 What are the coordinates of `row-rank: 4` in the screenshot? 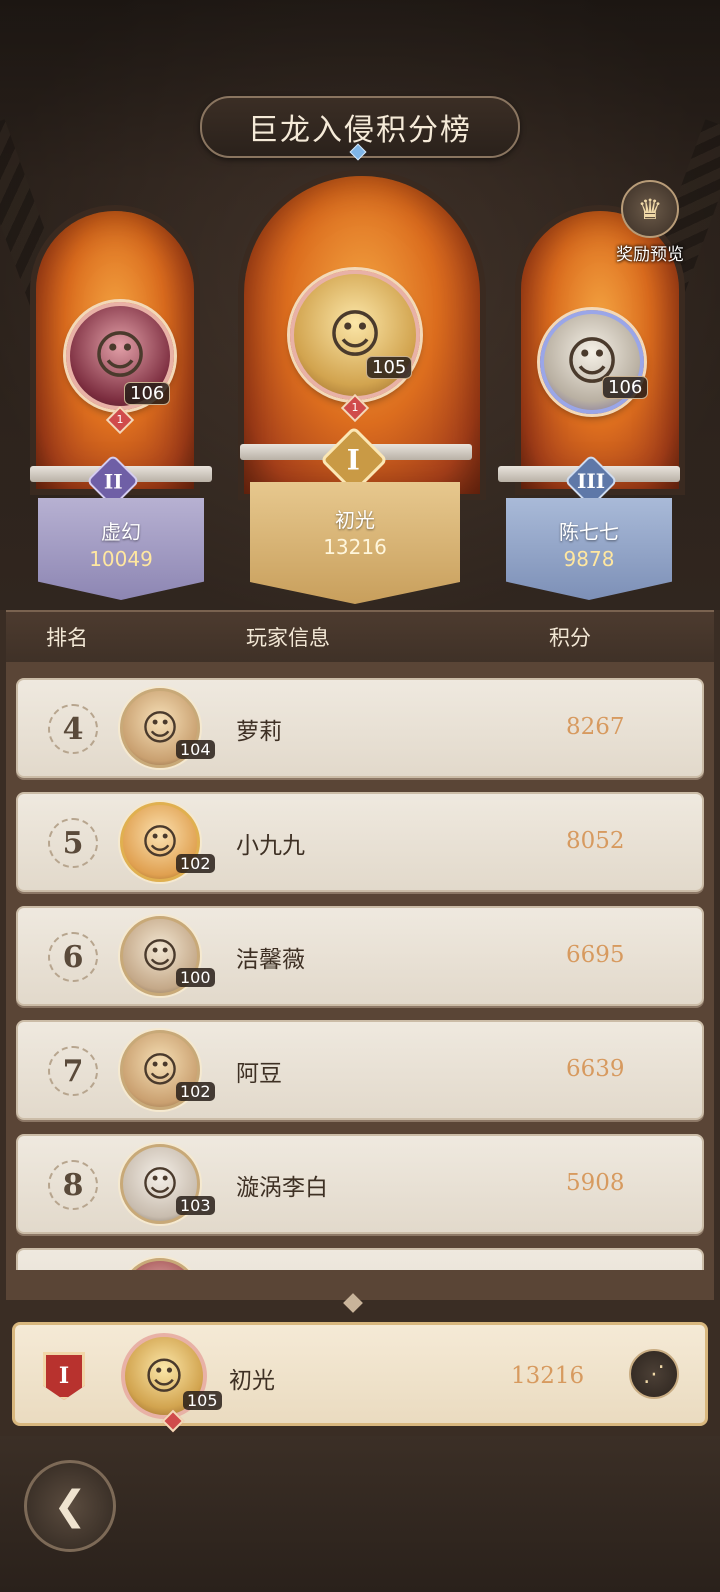 It's located at (73, 729).